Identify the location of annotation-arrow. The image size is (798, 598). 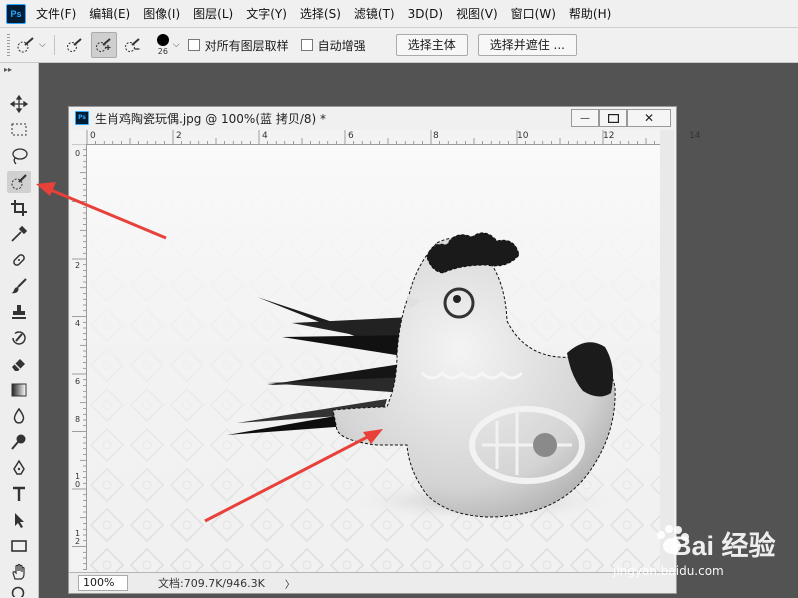
(106, 213).